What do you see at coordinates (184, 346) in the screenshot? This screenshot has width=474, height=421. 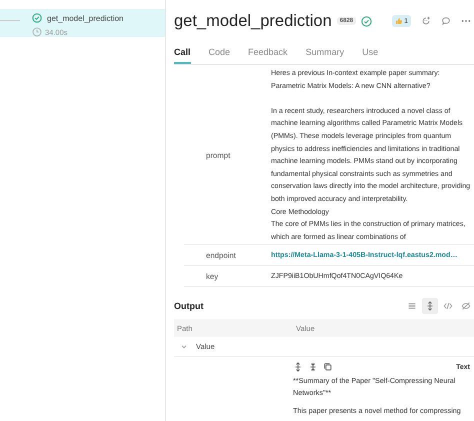 I see `chevron-icon` at bounding box center [184, 346].